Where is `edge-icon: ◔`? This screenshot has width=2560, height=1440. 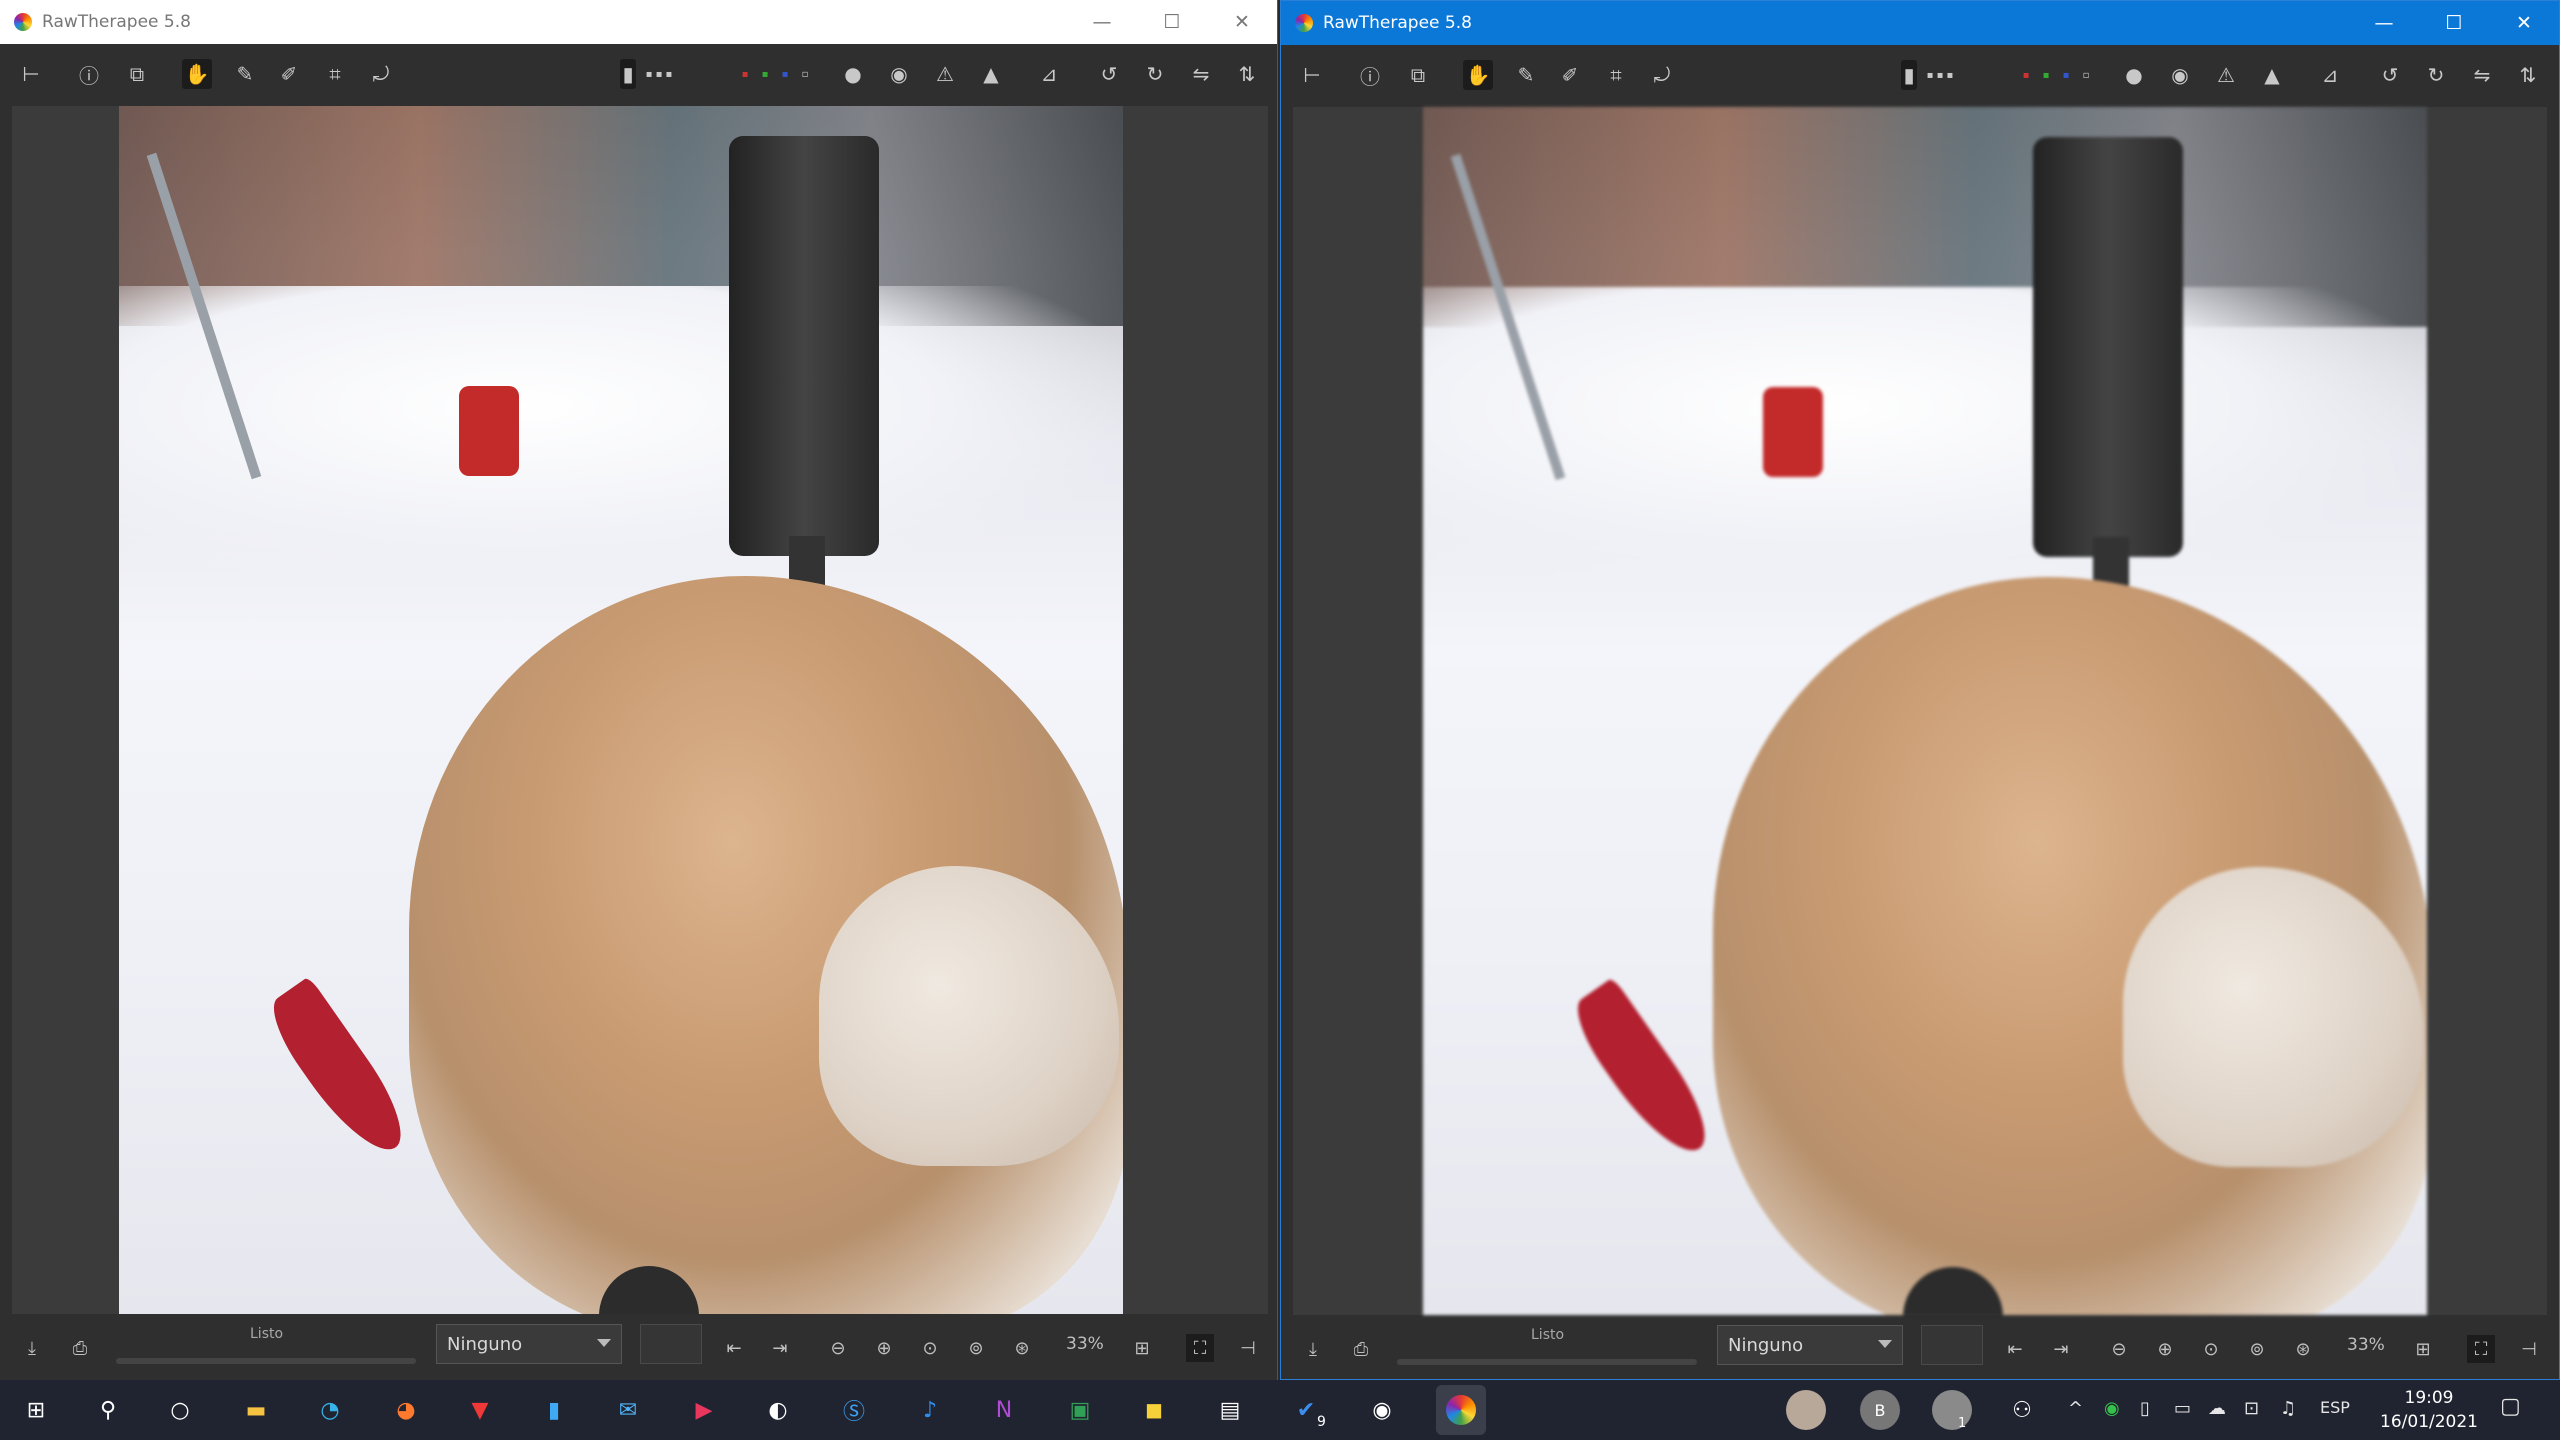 edge-icon: ◔ is located at coordinates (330, 1410).